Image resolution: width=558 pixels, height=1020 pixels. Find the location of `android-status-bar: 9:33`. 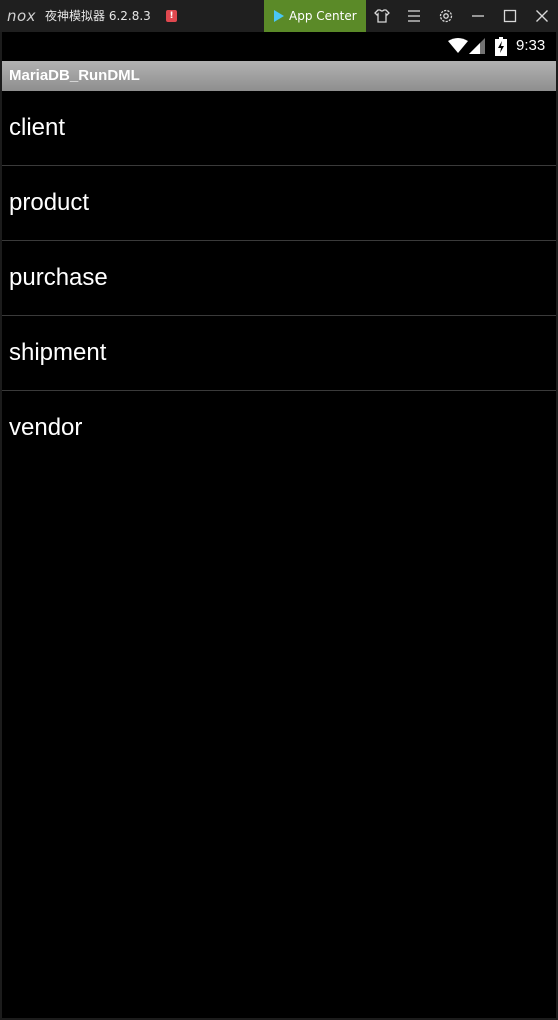

android-status-bar: 9:33 is located at coordinates (279, 46).